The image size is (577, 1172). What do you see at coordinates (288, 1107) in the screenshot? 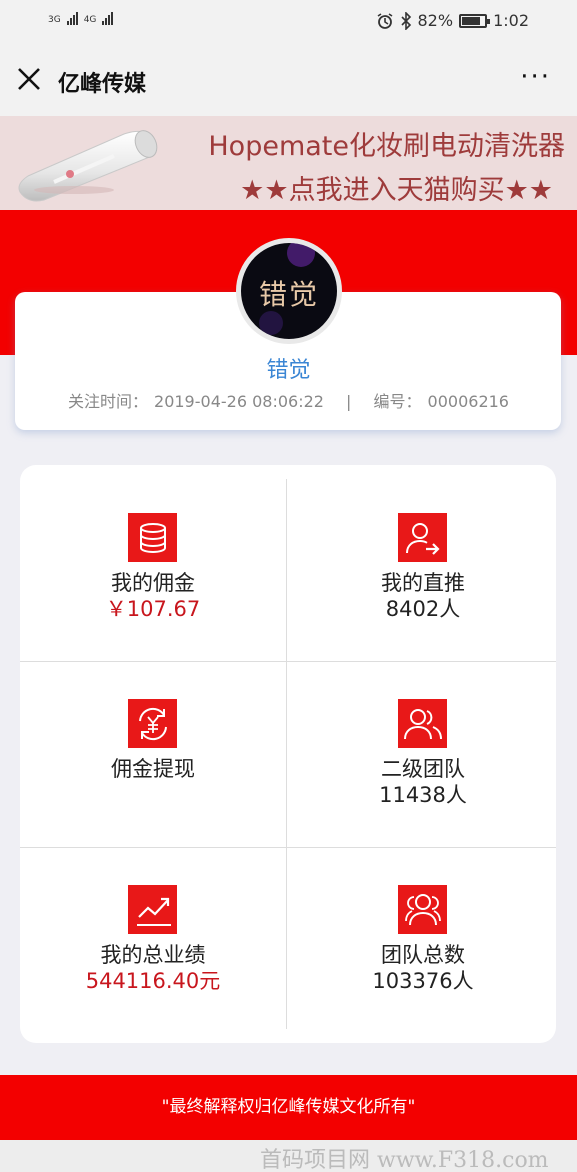
I see `footer-notice: "最终解释权归亿峰传媒文化所有"` at bounding box center [288, 1107].